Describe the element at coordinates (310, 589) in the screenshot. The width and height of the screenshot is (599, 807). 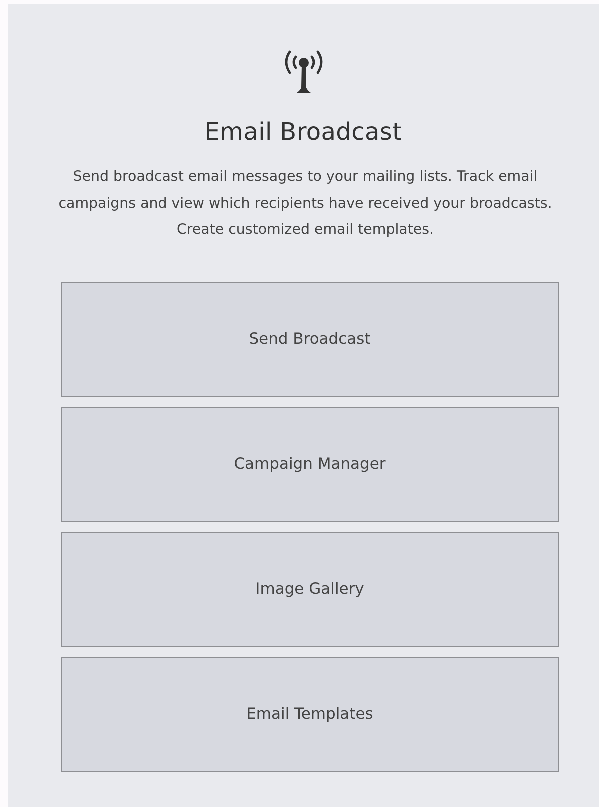
I see `menu-tile-button: Image Gallery` at that location.